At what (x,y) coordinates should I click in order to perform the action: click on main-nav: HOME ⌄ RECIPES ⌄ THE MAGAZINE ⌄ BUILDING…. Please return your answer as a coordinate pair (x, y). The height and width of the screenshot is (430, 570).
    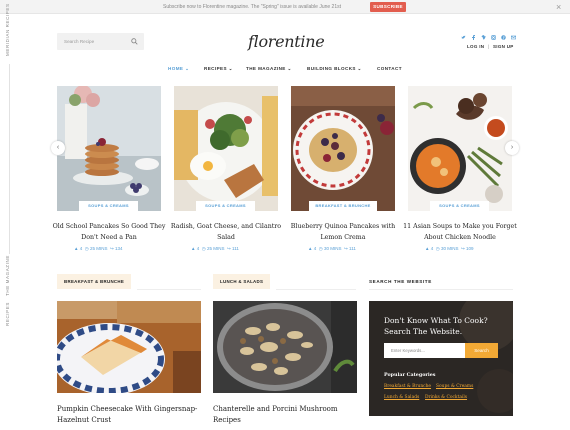
    Looking at the image, I should click on (285, 70).